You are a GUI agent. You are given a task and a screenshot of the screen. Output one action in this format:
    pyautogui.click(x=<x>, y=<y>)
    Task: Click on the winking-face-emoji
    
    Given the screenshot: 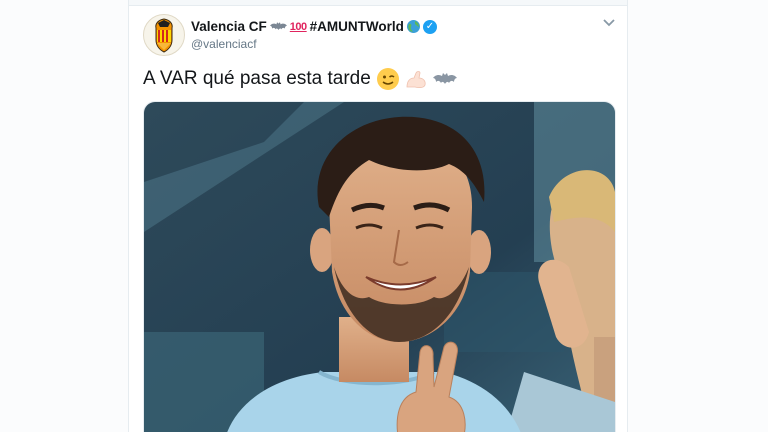 What is the action you would take?
    pyautogui.click(x=387, y=79)
    